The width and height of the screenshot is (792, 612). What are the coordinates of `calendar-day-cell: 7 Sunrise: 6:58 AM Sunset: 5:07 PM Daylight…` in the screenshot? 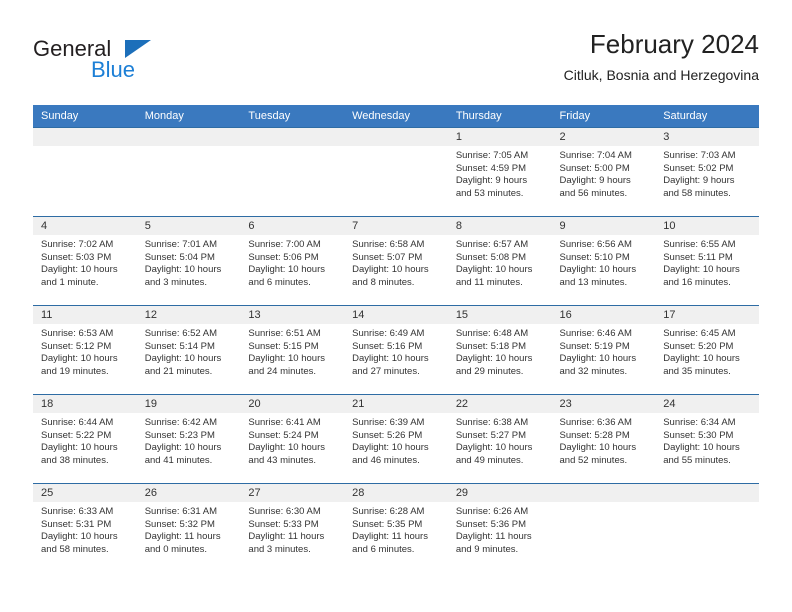 It's located at (396, 261).